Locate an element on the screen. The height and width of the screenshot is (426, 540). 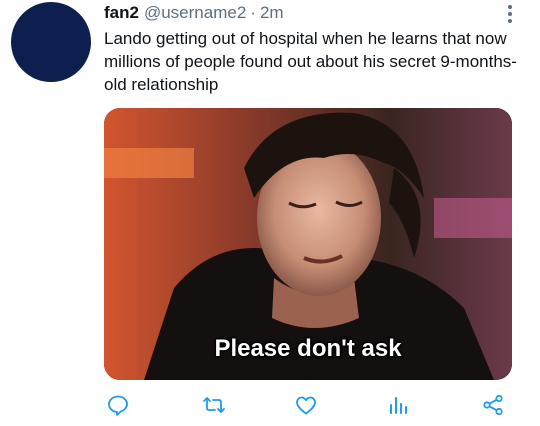
analytics-button is located at coordinates (398, 405).